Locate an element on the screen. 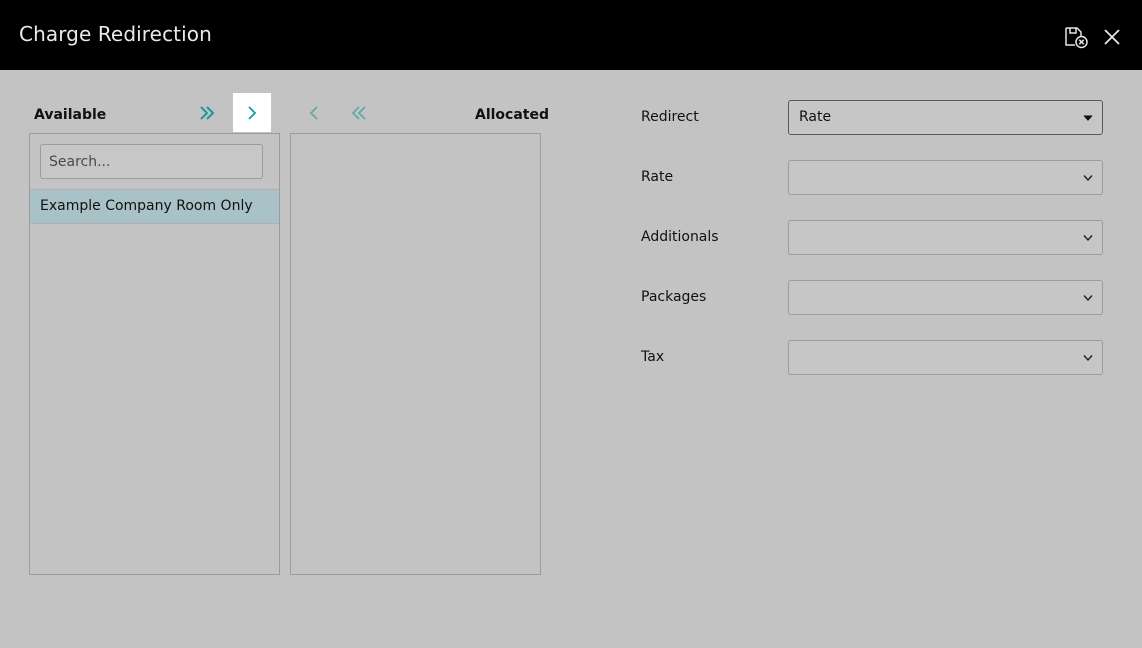 The image size is (1142, 648). tax-select is located at coordinates (945, 357).